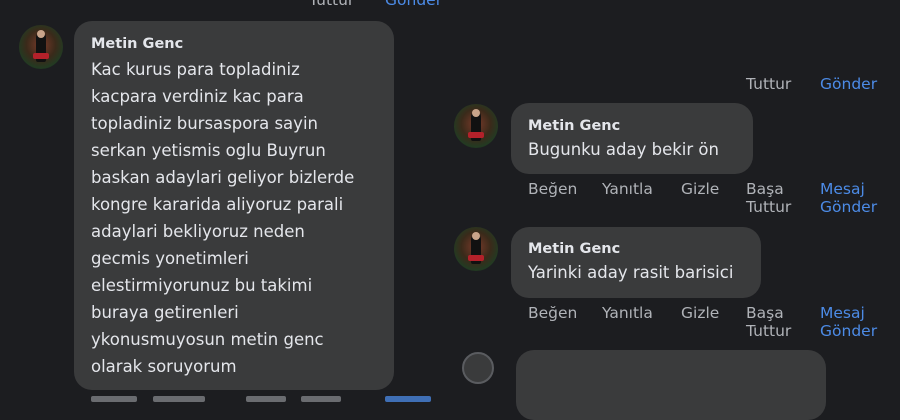  Describe the element at coordinates (164, 366) in the screenshot. I see `comment-line: olarak soruyorum` at that location.